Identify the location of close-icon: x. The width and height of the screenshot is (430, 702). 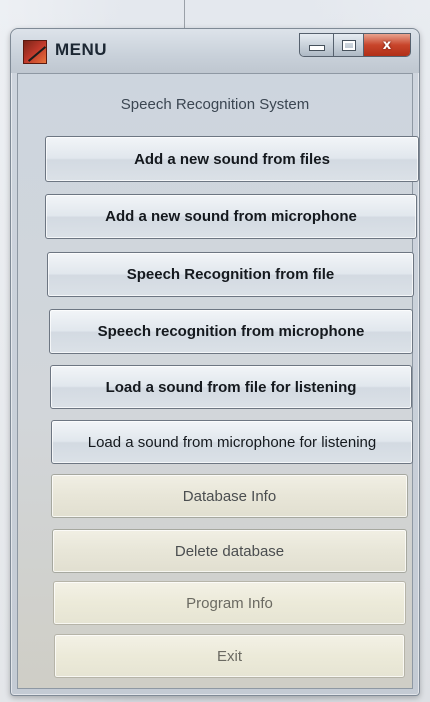
(387, 45).